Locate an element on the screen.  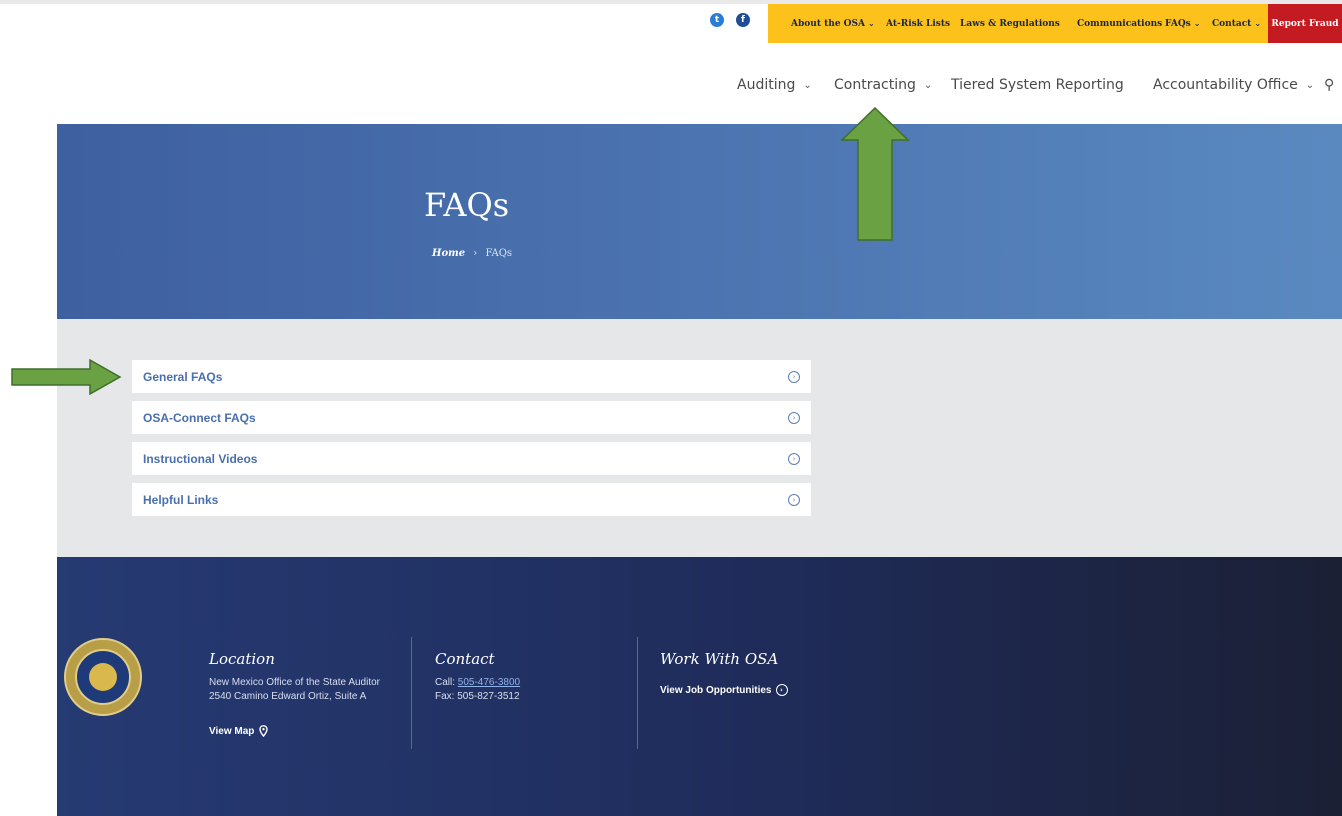
footer-work-heading: Work With OSA is located at coordinates (719, 659).